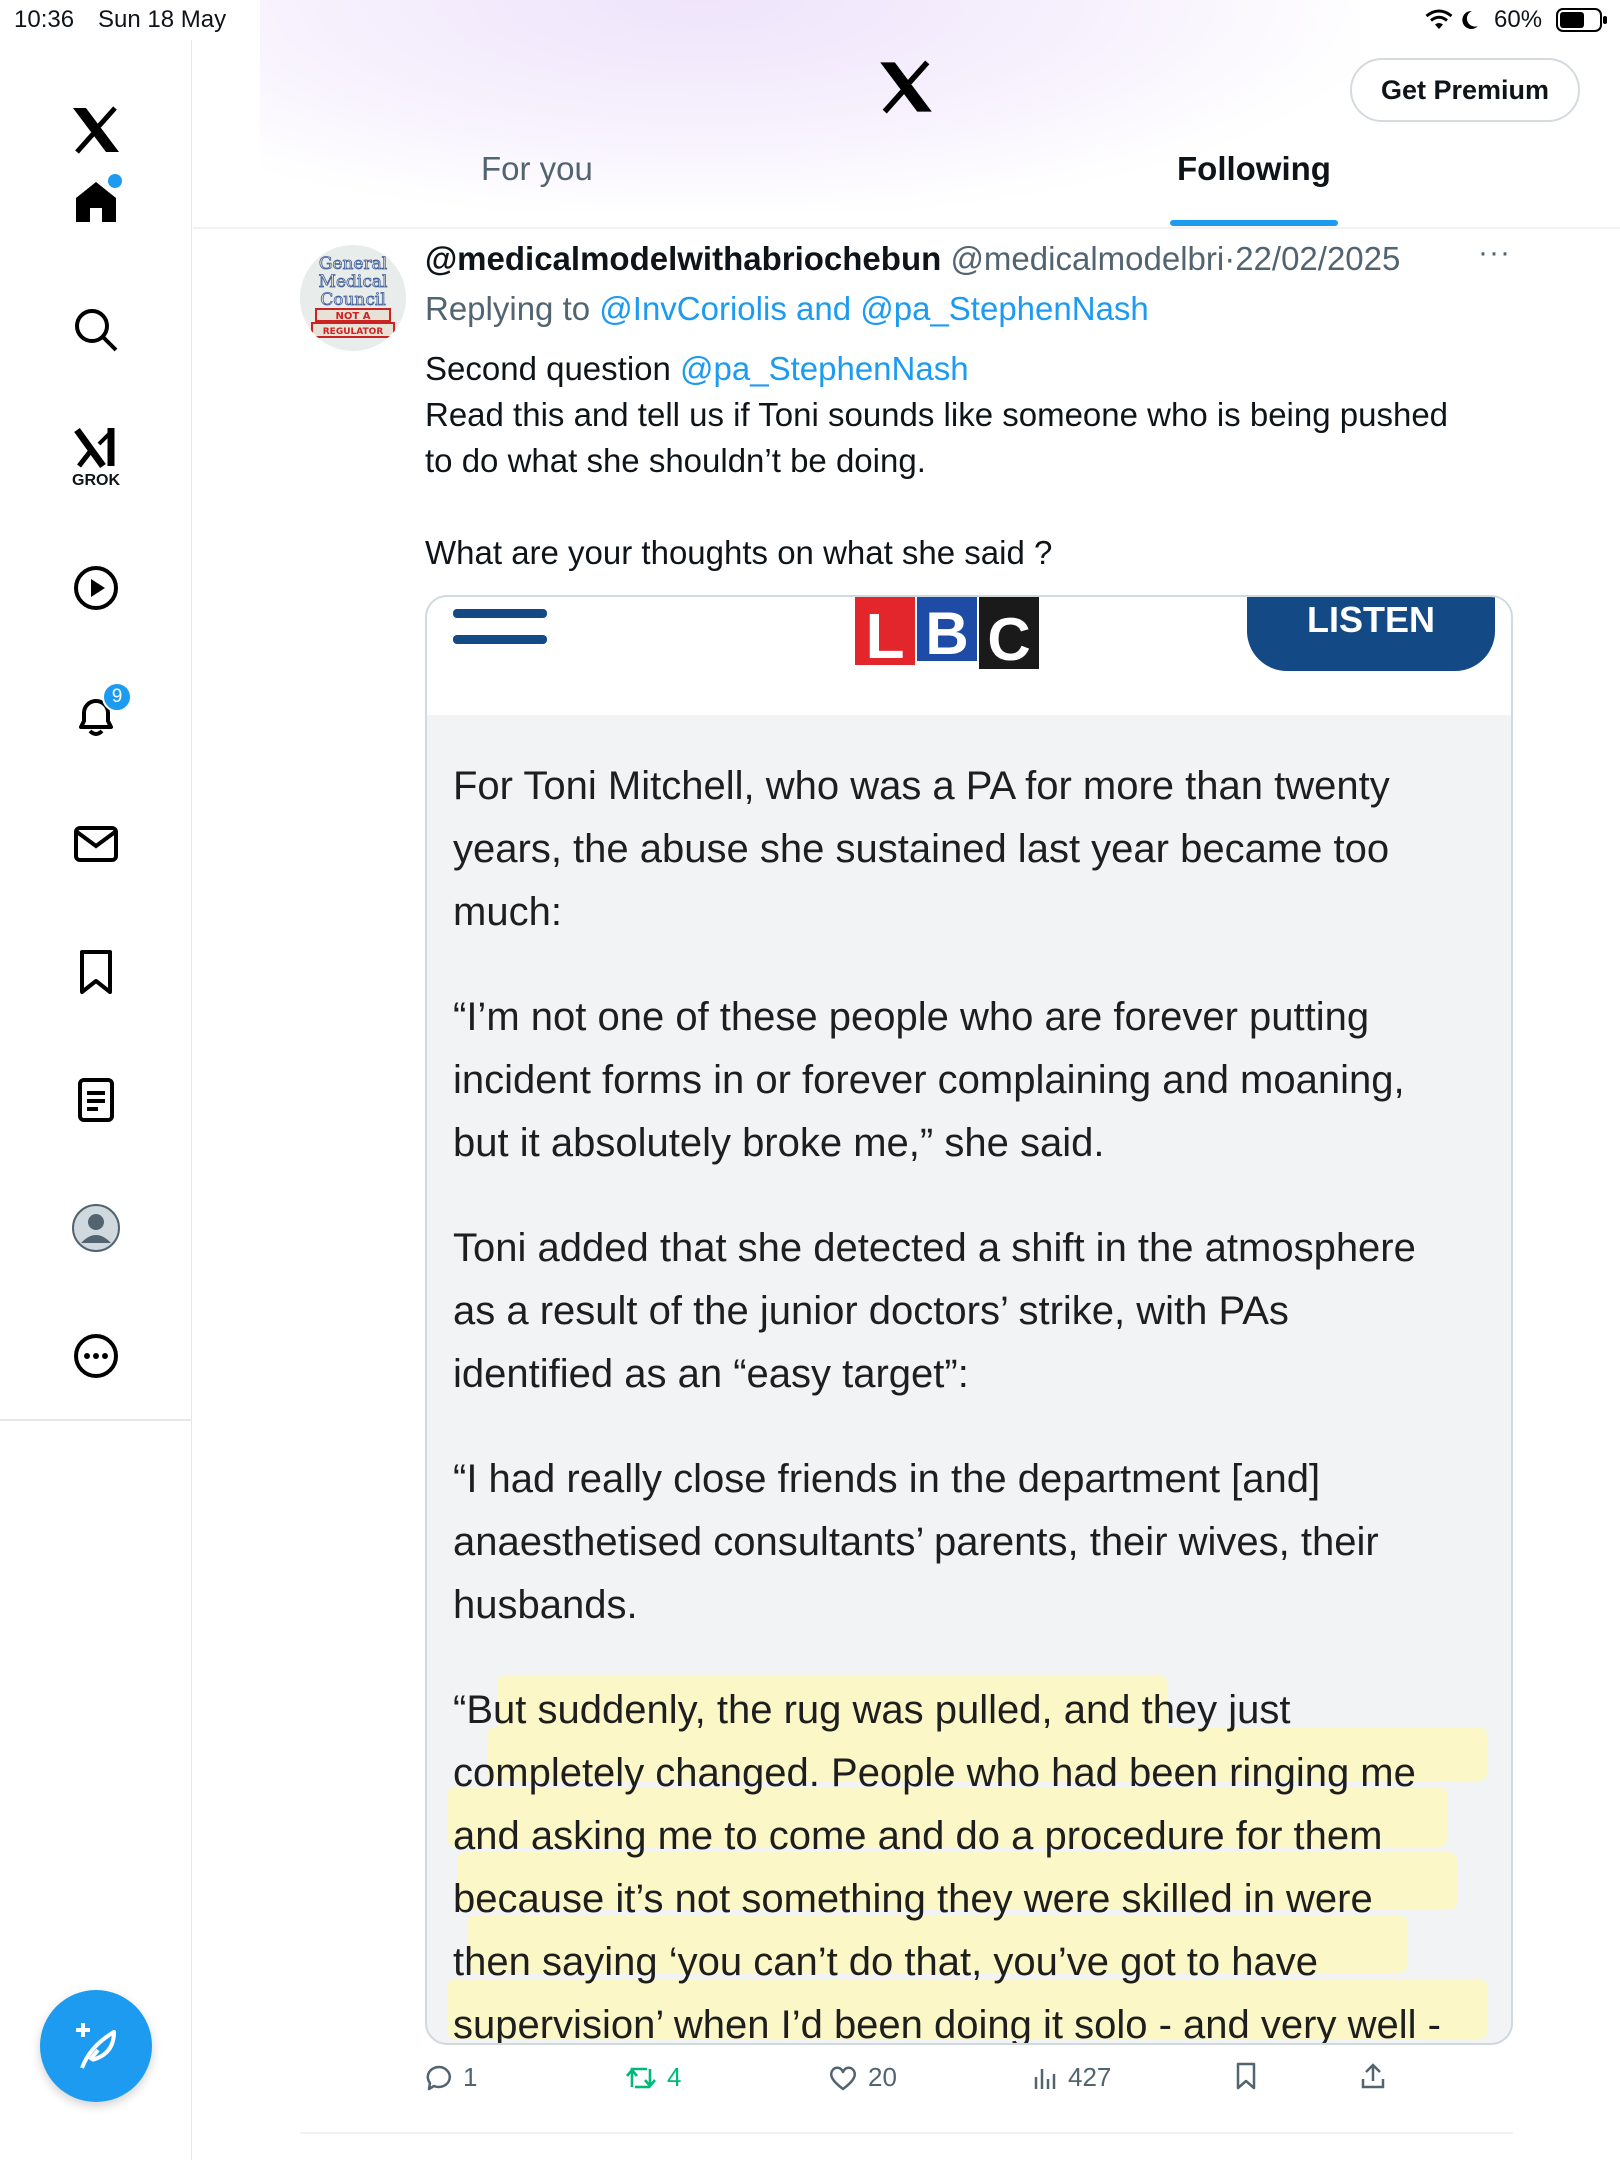 The image size is (1620, 2160). Describe the element at coordinates (537, 169) in the screenshot. I see `tab-for-you: For you` at that location.